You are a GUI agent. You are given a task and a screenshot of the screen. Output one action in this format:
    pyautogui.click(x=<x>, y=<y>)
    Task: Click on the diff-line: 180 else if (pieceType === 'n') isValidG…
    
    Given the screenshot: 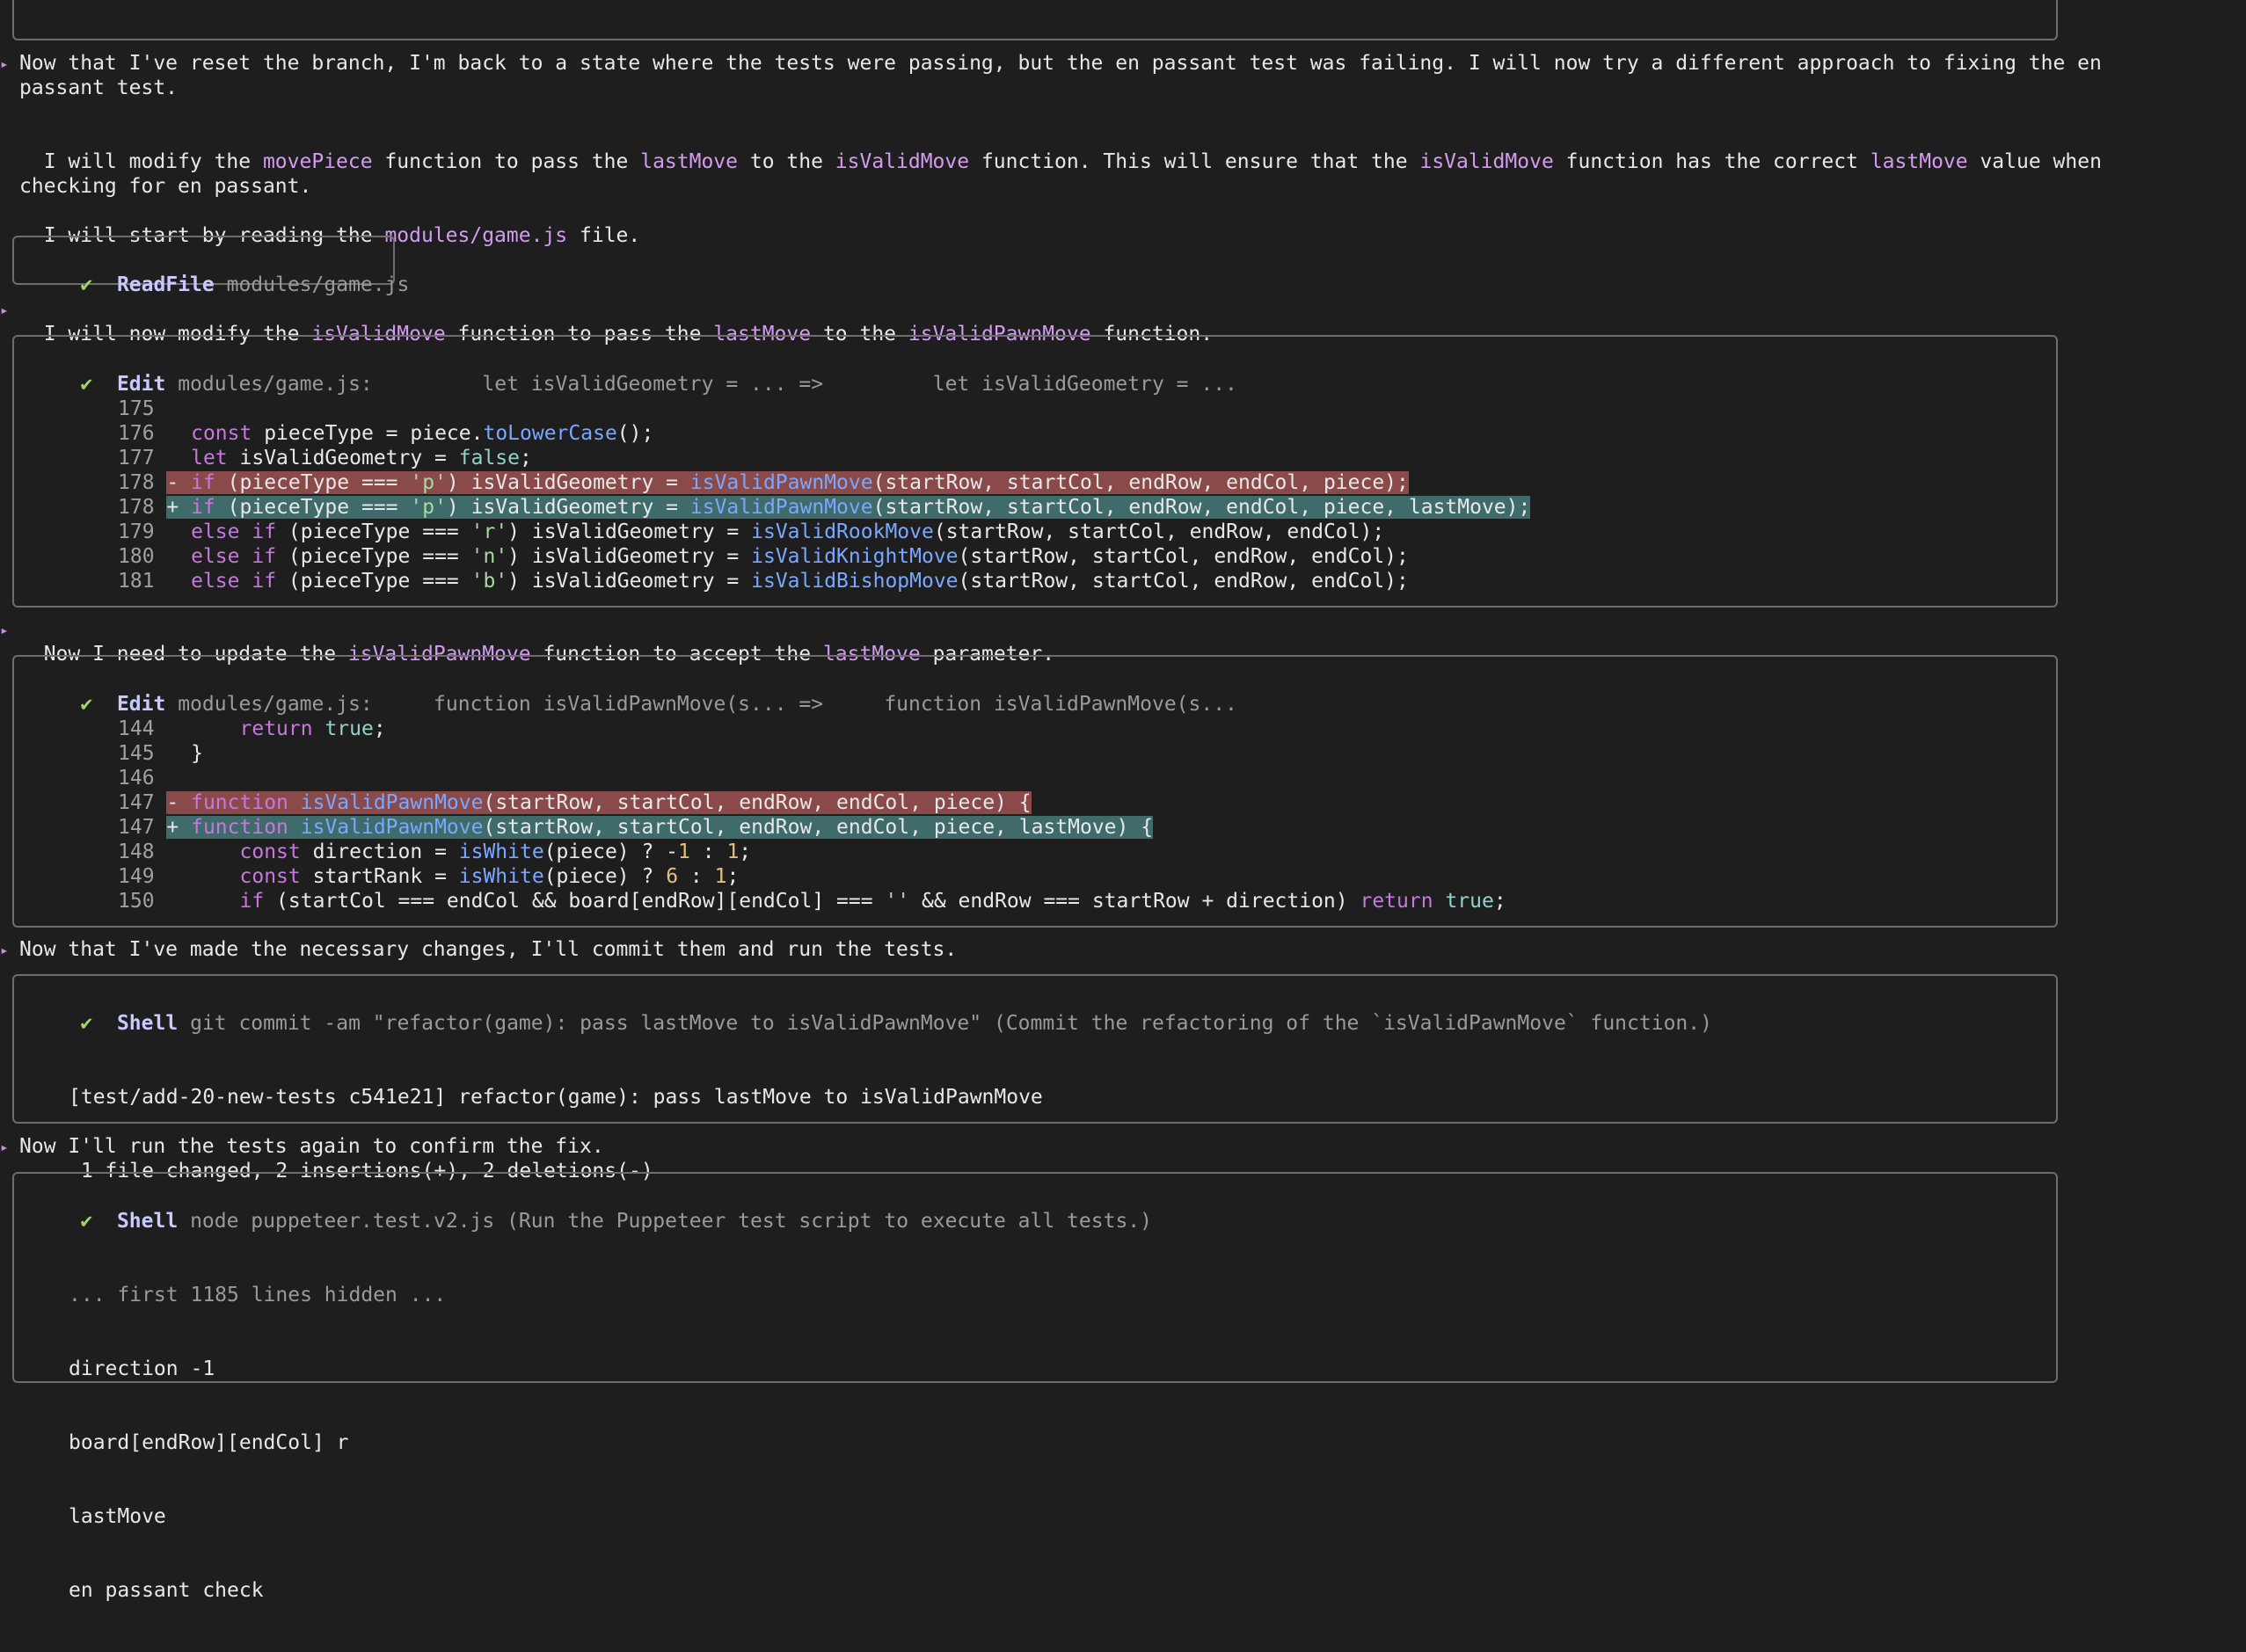 What is the action you would take?
    pyautogui.click(x=763, y=556)
    